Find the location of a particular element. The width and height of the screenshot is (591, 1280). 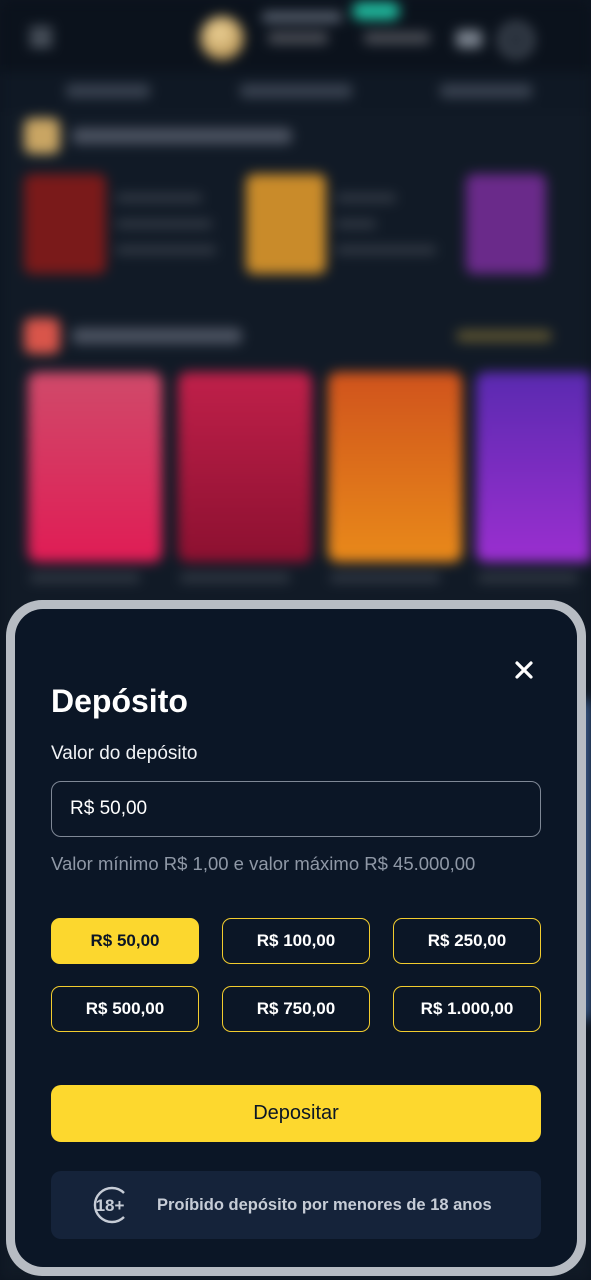

deposit-amount-input is located at coordinates (296, 809).